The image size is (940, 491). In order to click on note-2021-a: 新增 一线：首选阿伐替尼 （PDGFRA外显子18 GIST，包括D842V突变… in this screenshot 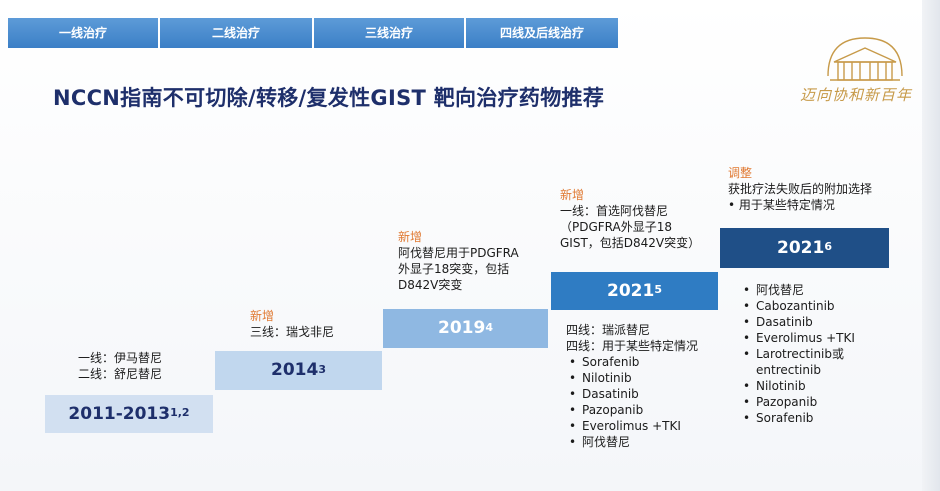, I will do `click(630, 219)`.